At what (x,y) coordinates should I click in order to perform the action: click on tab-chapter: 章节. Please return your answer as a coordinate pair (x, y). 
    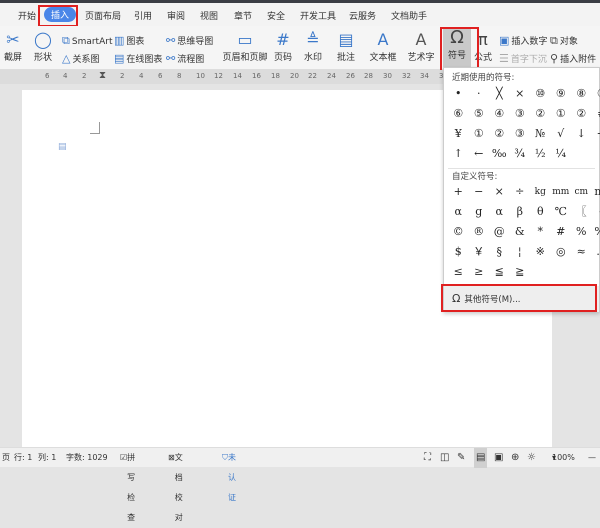
    Looking at the image, I should click on (243, 15).